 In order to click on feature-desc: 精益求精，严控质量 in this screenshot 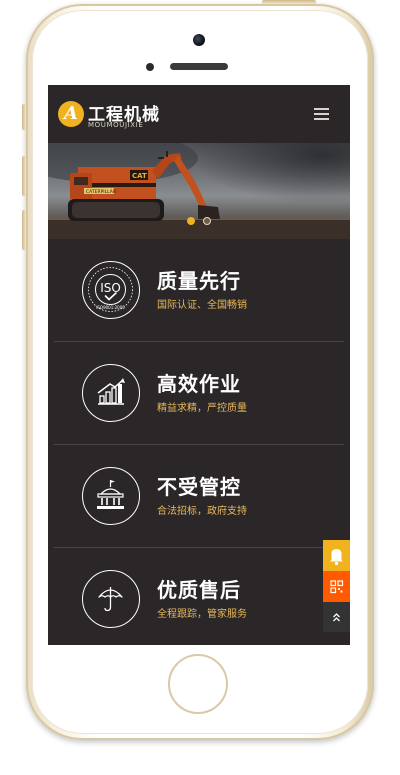, I will do `click(202, 408)`.